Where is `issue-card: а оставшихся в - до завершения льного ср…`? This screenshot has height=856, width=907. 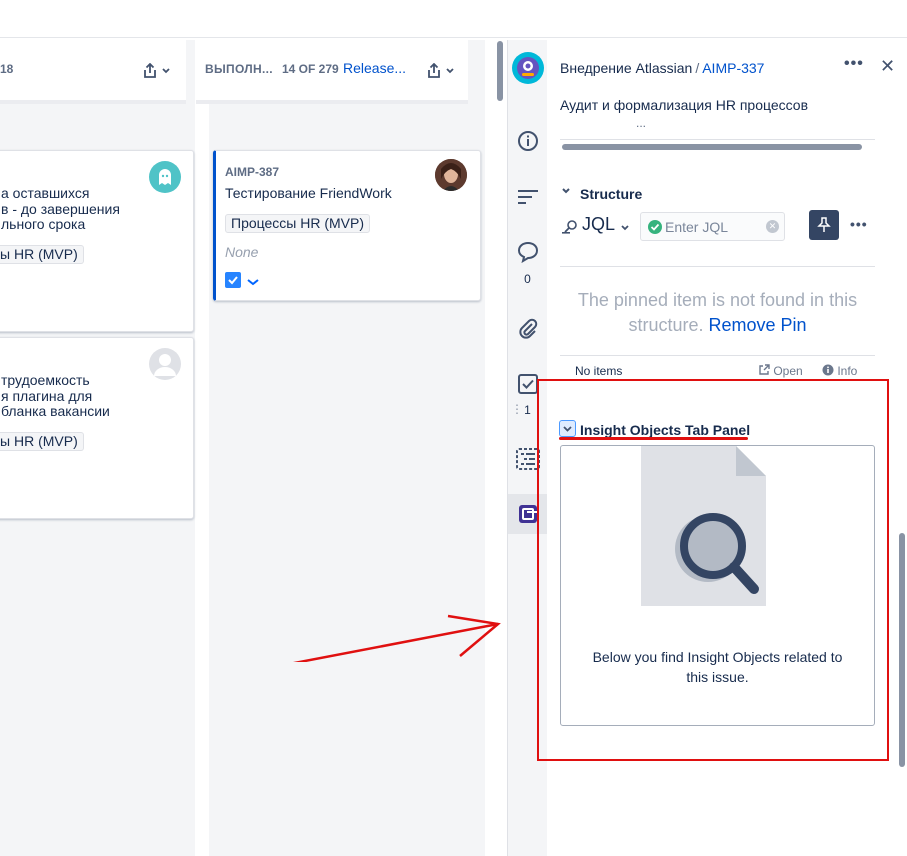 issue-card: а оставшихся в - до завершения льного ср… is located at coordinates (97, 241).